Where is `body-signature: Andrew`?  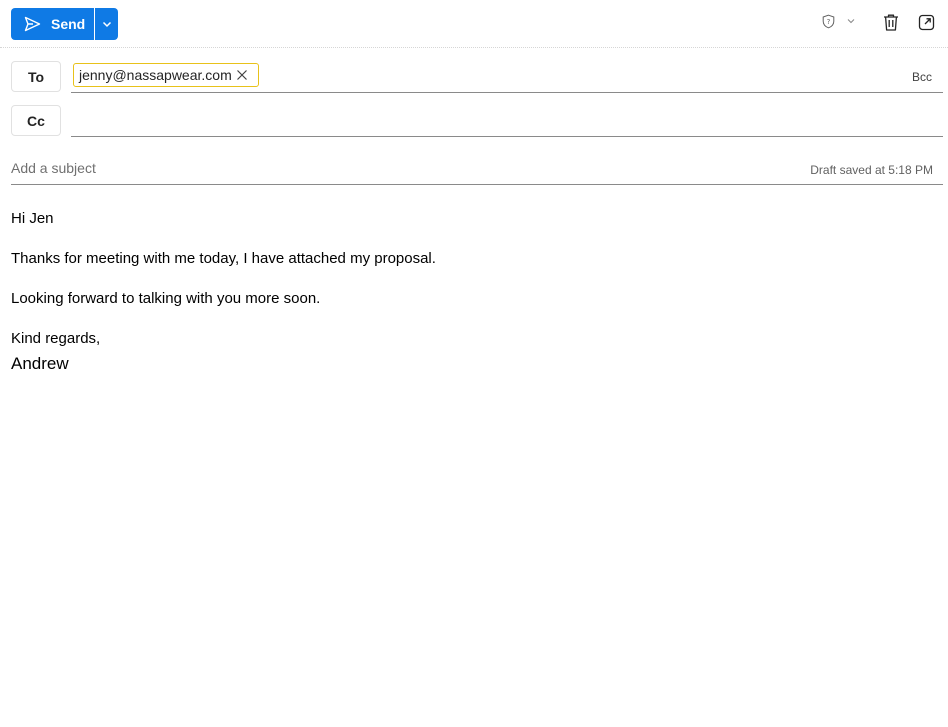
body-signature: Andrew is located at coordinates (40, 363).